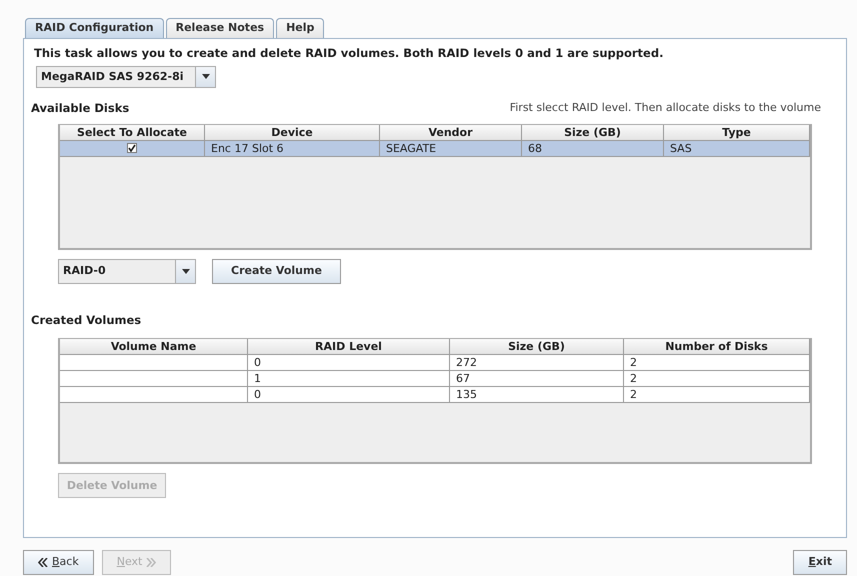 The width and height of the screenshot is (857, 576). Describe the element at coordinates (535, 148) in the screenshot. I see `table-cell: 68` at that location.